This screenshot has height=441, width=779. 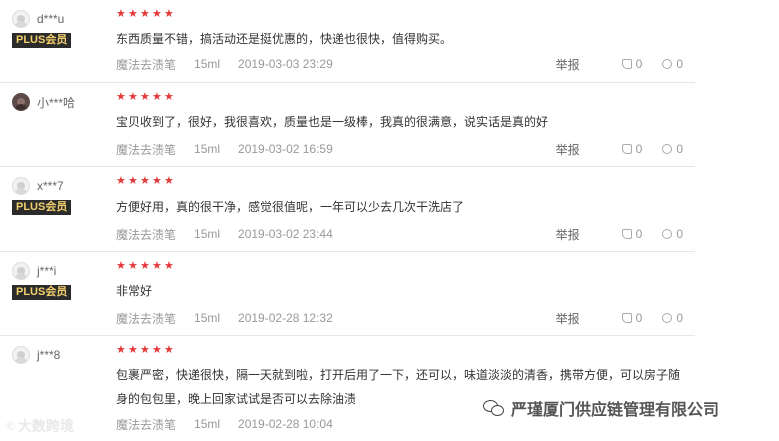 I want to click on review-date: 2019-03-02 23:44, so click(x=285, y=234).